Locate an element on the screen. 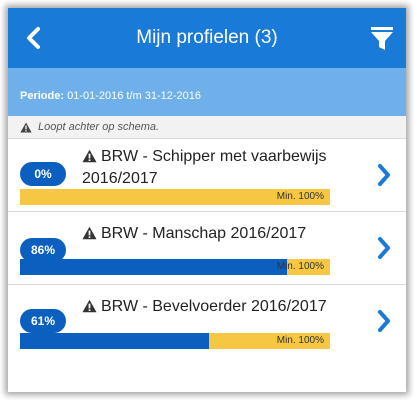  chevron-left-icon is located at coordinates (33, 38).